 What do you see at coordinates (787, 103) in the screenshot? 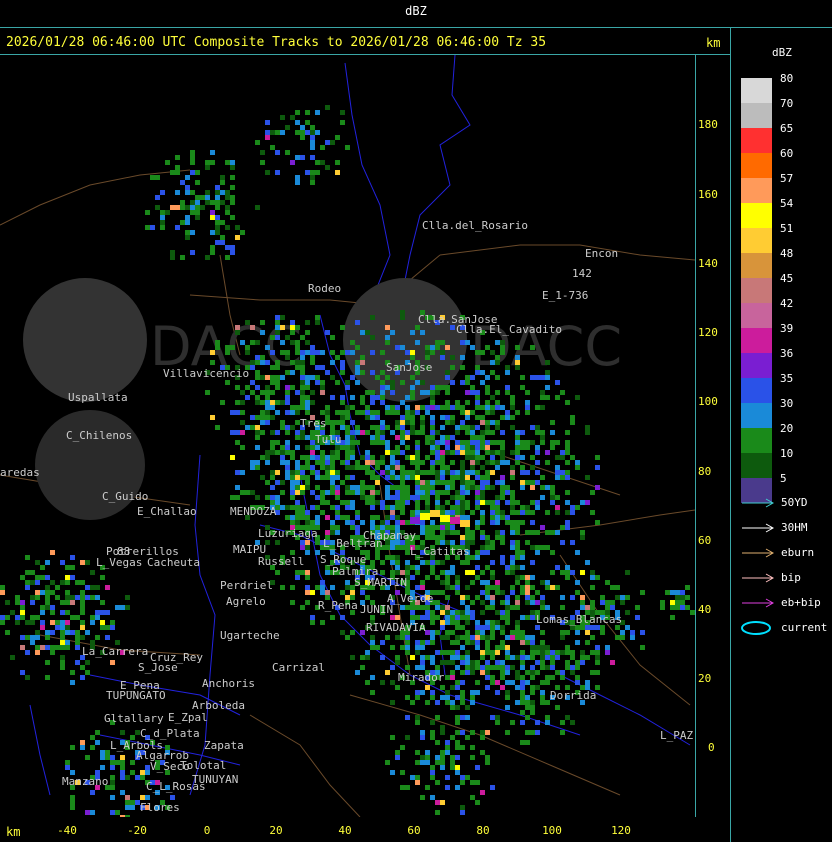
I see `legend-value-label: 70` at bounding box center [787, 103].